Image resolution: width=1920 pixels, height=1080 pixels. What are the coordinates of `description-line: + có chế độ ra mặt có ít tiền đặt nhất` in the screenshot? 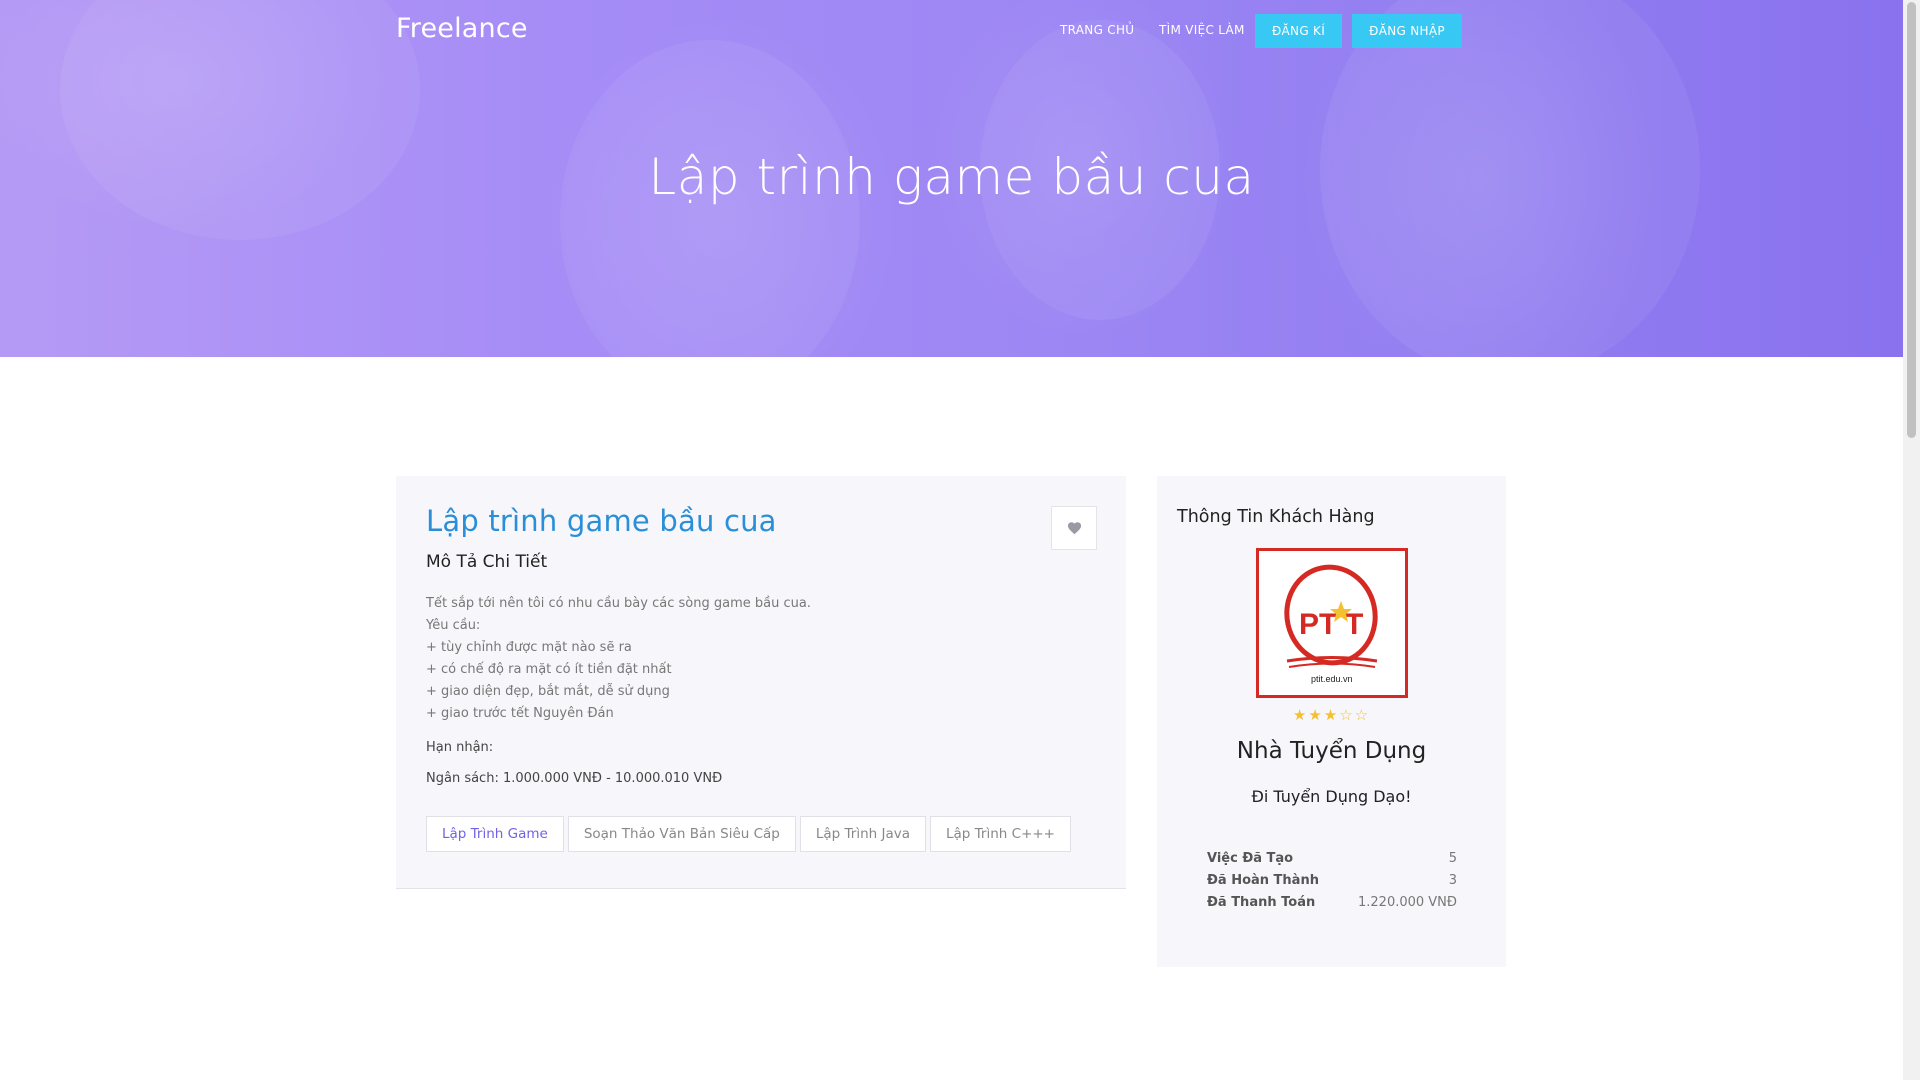 It's located at (549, 669).